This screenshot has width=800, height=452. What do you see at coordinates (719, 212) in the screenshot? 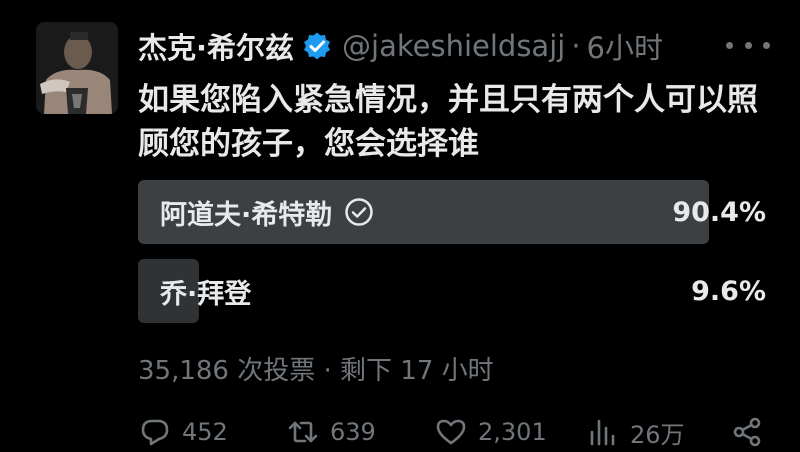
I see `poll-option-1-percent: 90.4%` at bounding box center [719, 212].